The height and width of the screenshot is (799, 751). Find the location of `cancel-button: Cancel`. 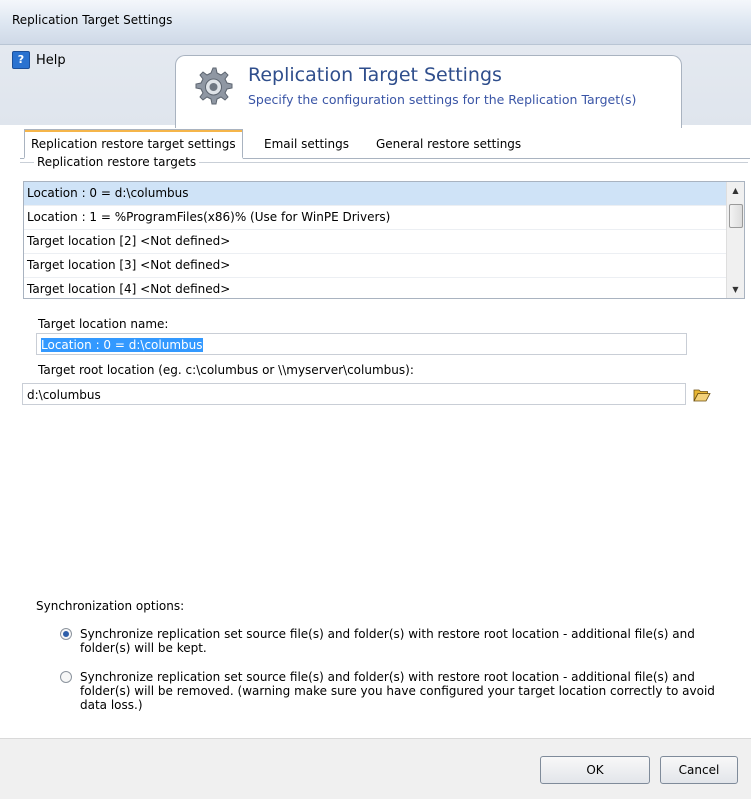

cancel-button: Cancel is located at coordinates (699, 770).